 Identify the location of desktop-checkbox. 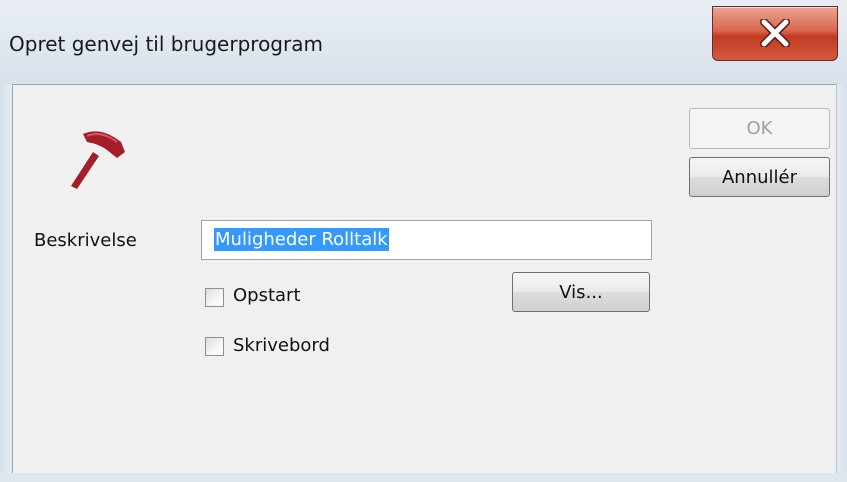
(214, 346).